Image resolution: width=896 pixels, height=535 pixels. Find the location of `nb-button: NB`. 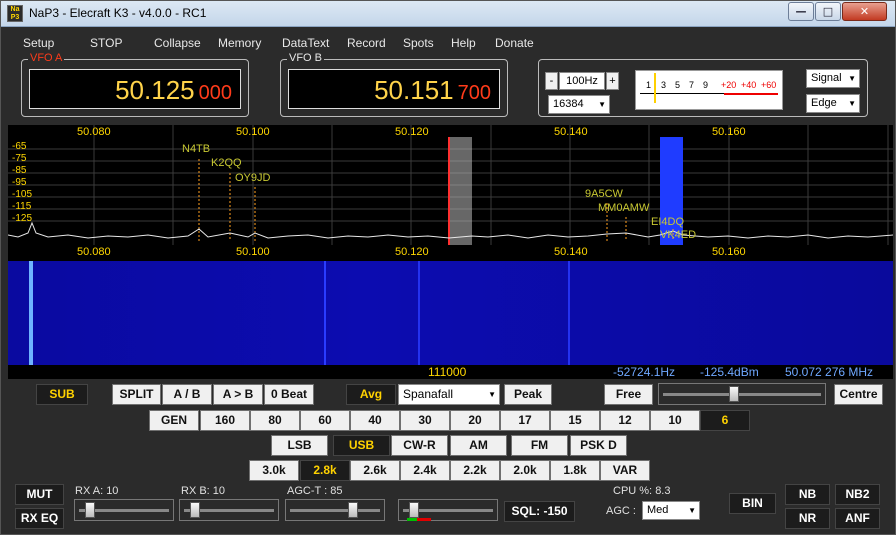

nb-button: NB is located at coordinates (807, 494).